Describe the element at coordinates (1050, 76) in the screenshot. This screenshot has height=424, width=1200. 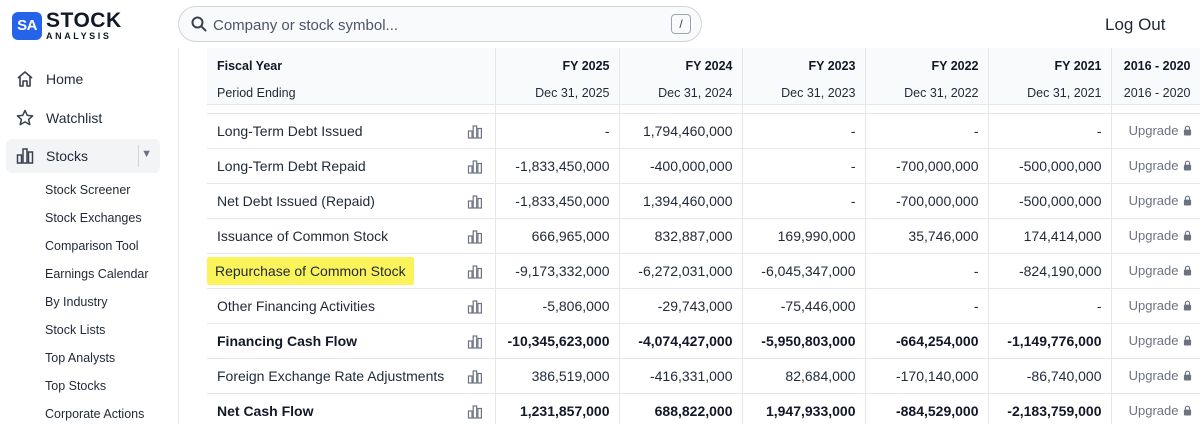
I see `column-header: FY 2021 Dec 31, 2021` at that location.